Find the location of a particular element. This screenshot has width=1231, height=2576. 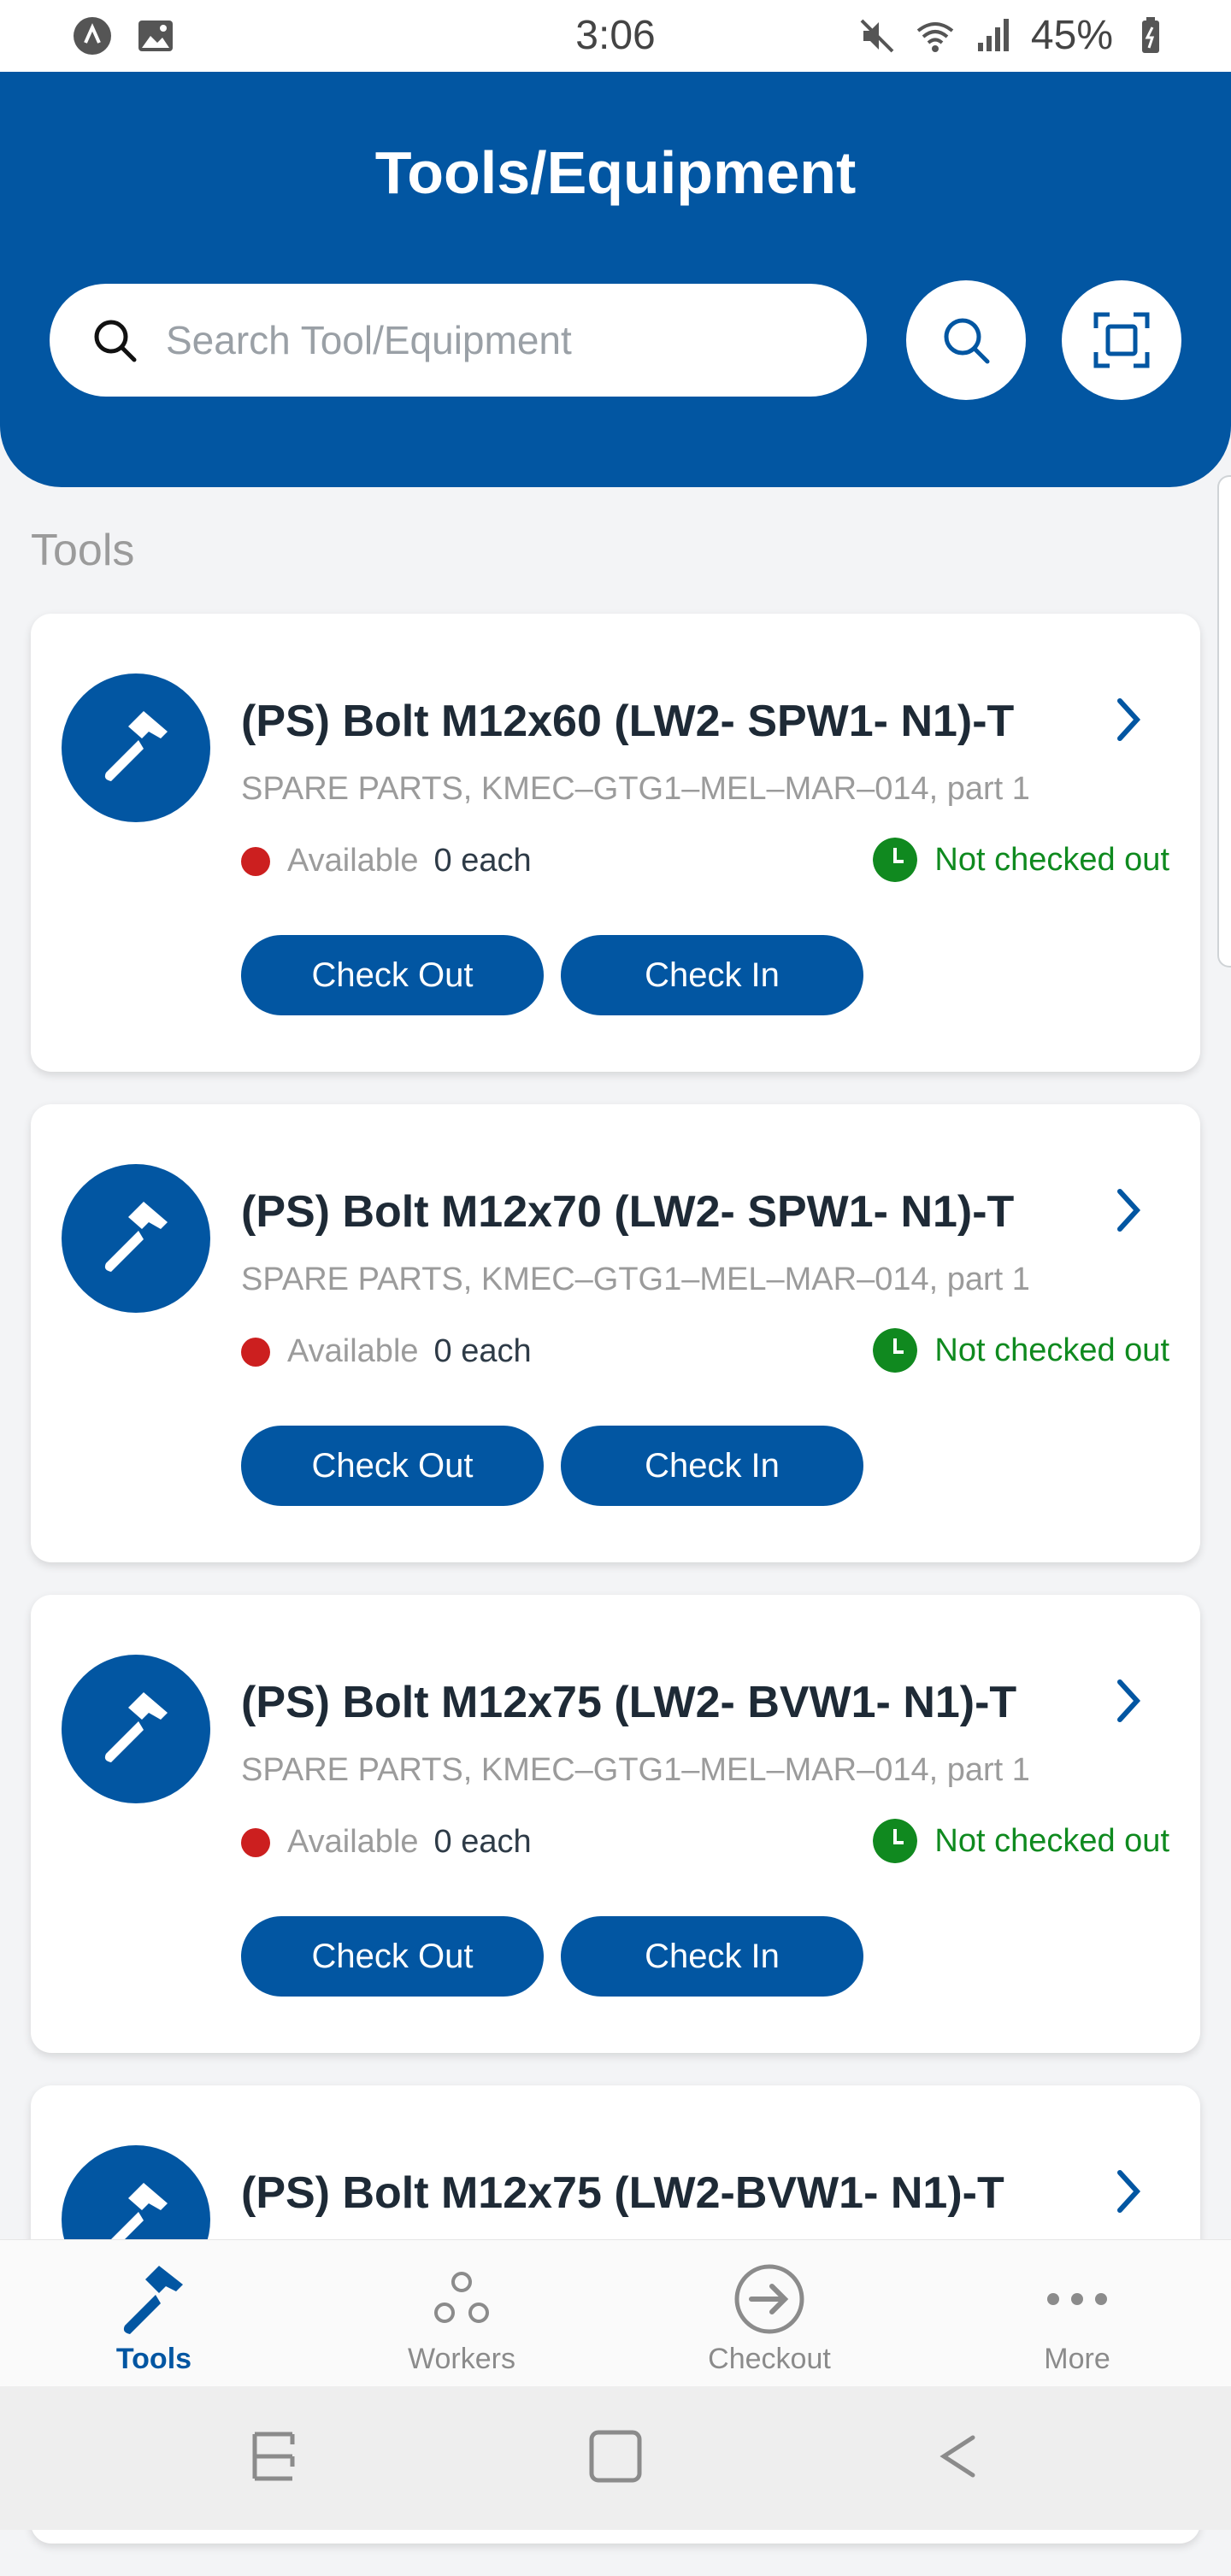

nav-label: Workers is located at coordinates (461, 2359).